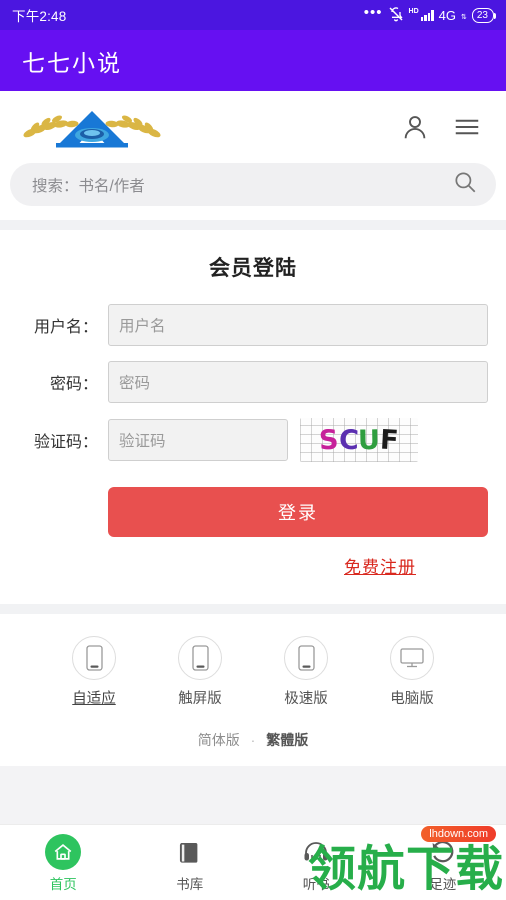  I want to click on more-dots-icon: •••, so click(373, 12).